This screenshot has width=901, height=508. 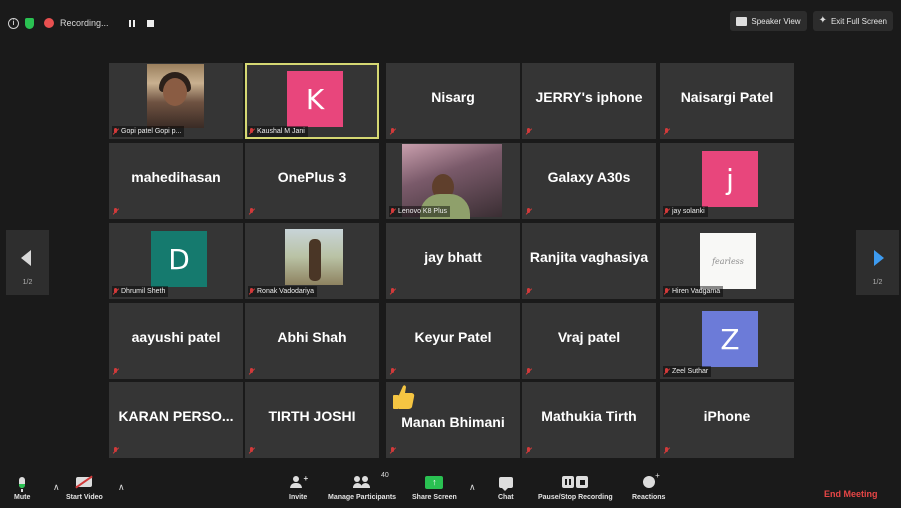 I want to click on profile-picture-text: fearless, so click(x=728, y=261).